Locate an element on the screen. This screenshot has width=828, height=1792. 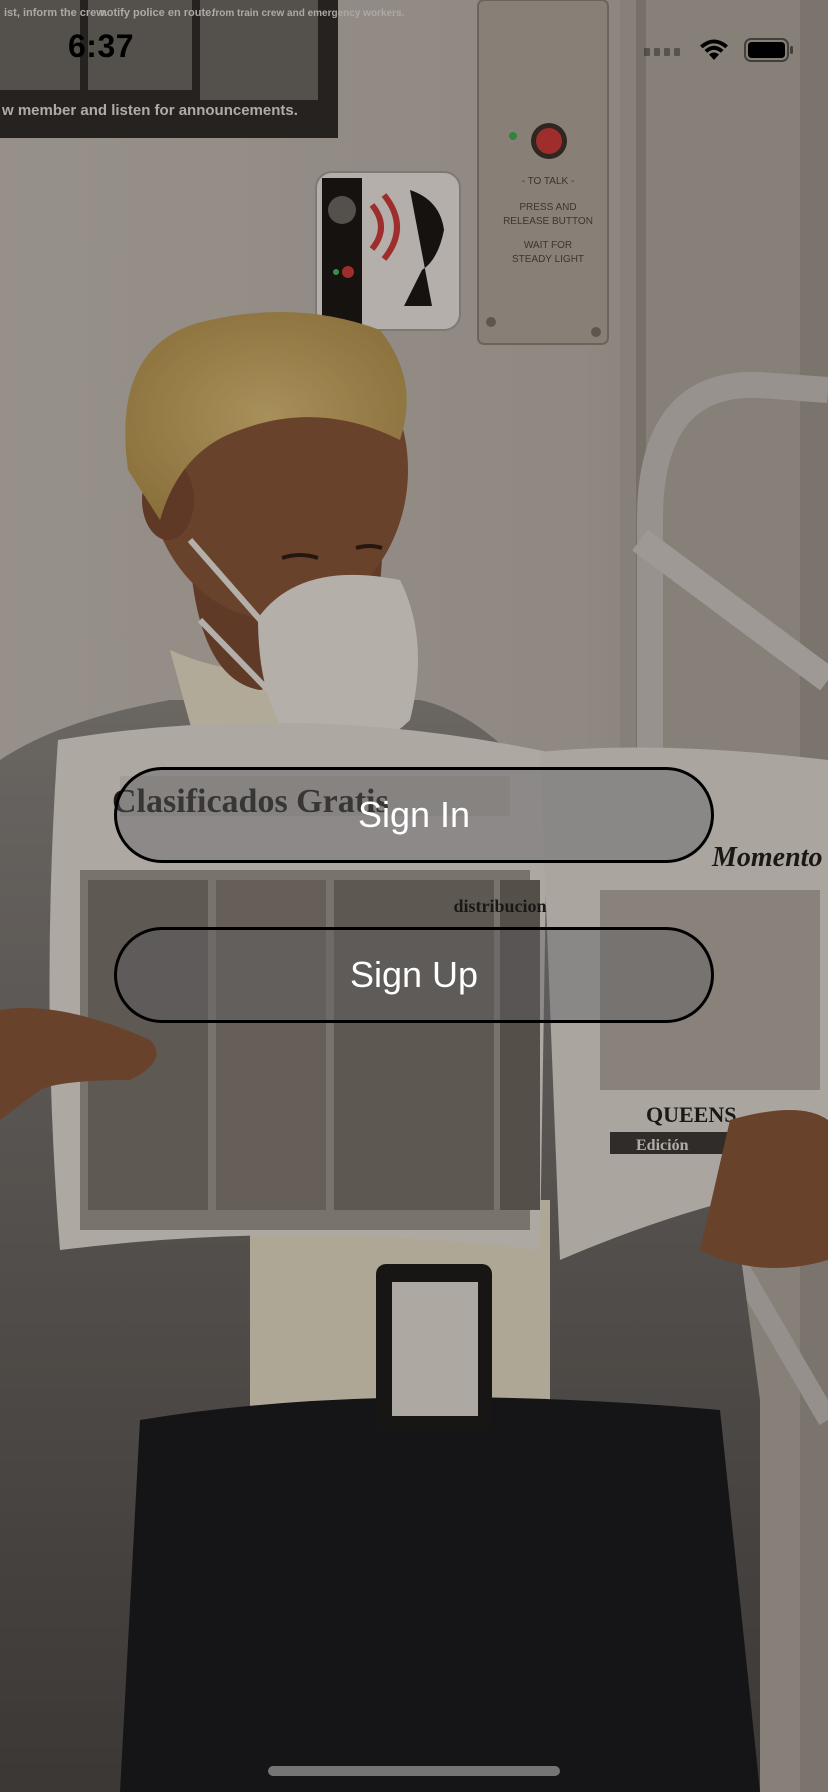
status-bar: 6:37 is located at coordinates (414, 50).